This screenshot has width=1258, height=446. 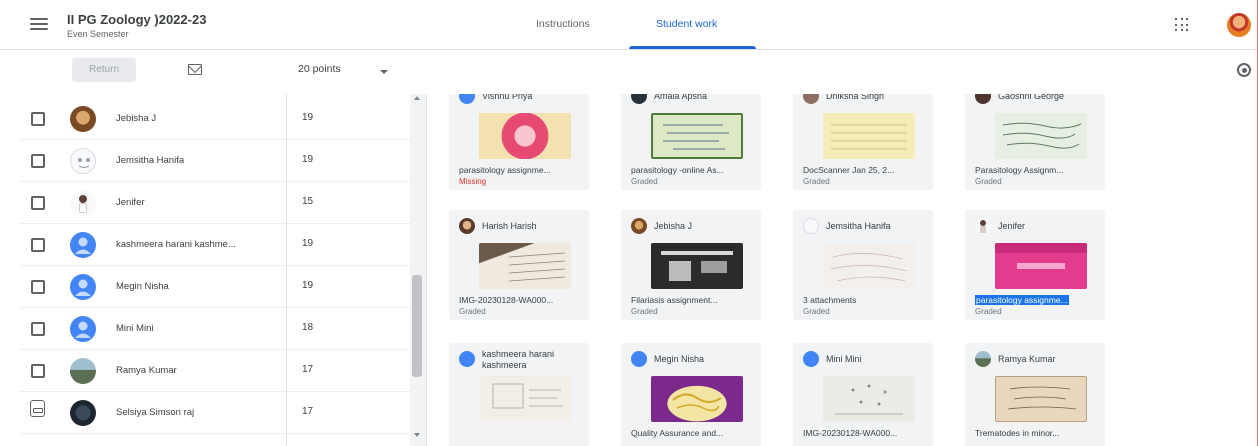 What do you see at coordinates (518, 359) in the screenshot?
I see `card-student-name: kashmeera harani kashmeera` at bounding box center [518, 359].